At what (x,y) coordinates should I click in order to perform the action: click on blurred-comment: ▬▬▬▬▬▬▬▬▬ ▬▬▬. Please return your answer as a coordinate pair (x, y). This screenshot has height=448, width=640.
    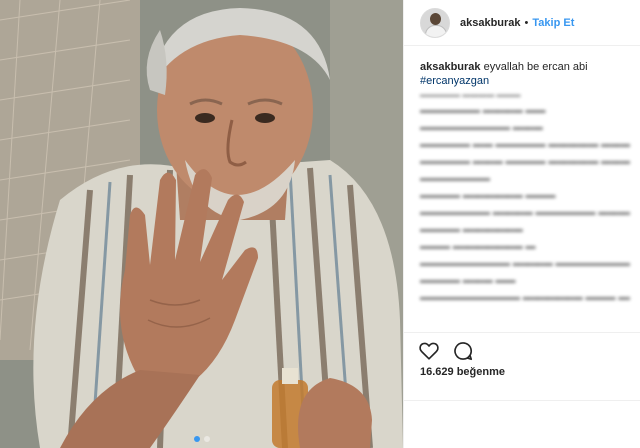
    Looking at the image, I should click on (481, 127).